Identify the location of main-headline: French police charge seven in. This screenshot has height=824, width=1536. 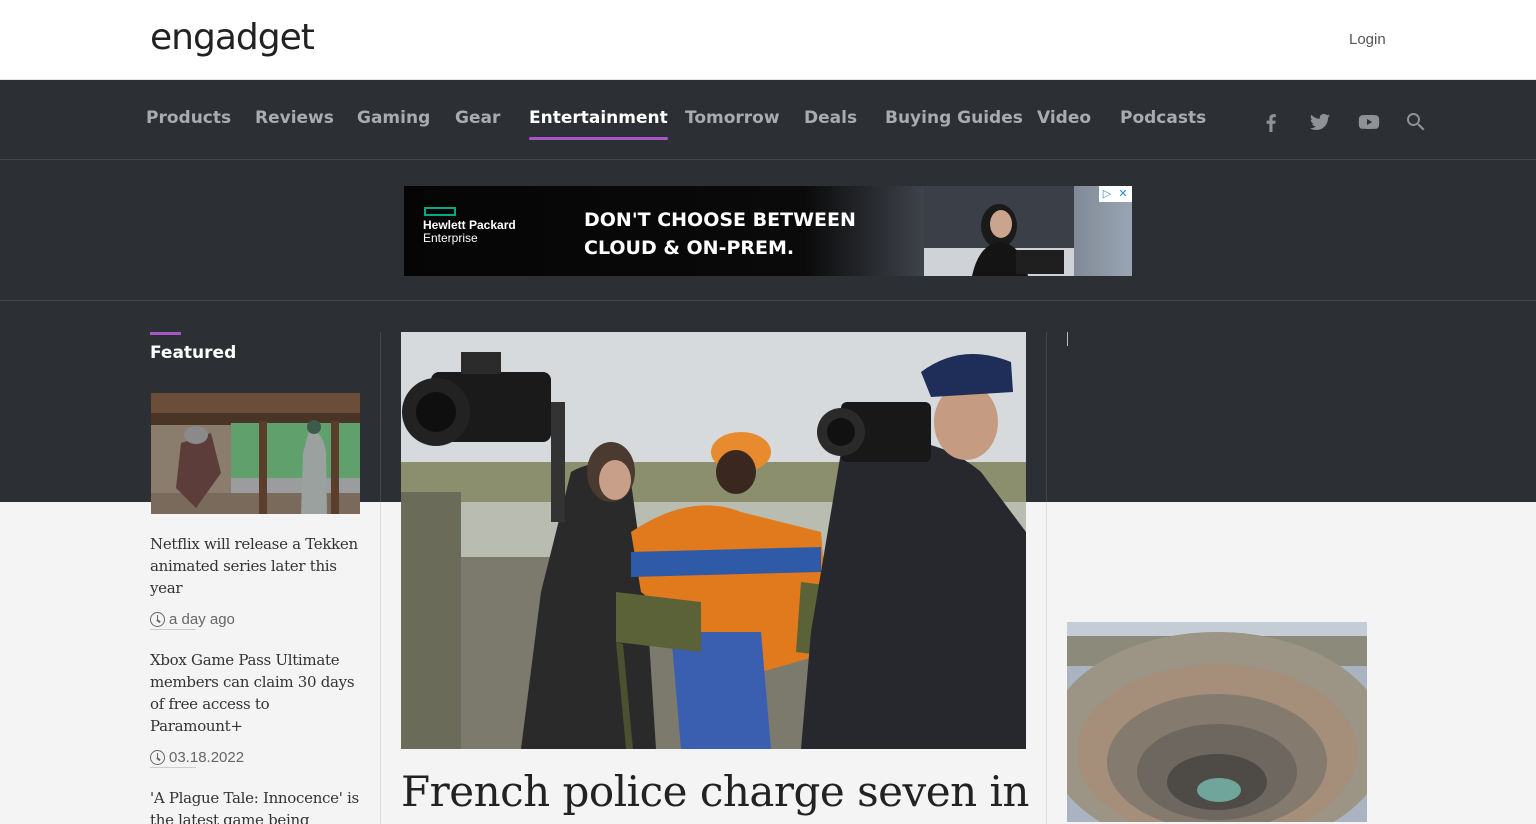
(721, 792).